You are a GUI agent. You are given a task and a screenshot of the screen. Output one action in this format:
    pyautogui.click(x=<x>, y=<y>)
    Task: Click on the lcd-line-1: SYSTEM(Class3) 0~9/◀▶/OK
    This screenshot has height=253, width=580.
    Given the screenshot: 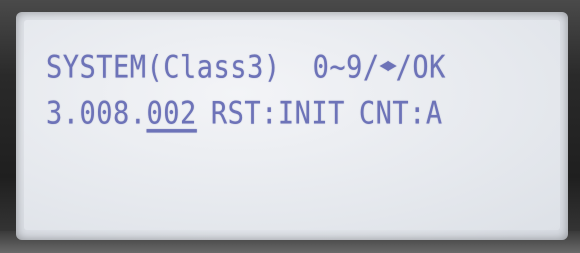 What is the action you would take?
    pyautogui.click(x=246, y=66)
    